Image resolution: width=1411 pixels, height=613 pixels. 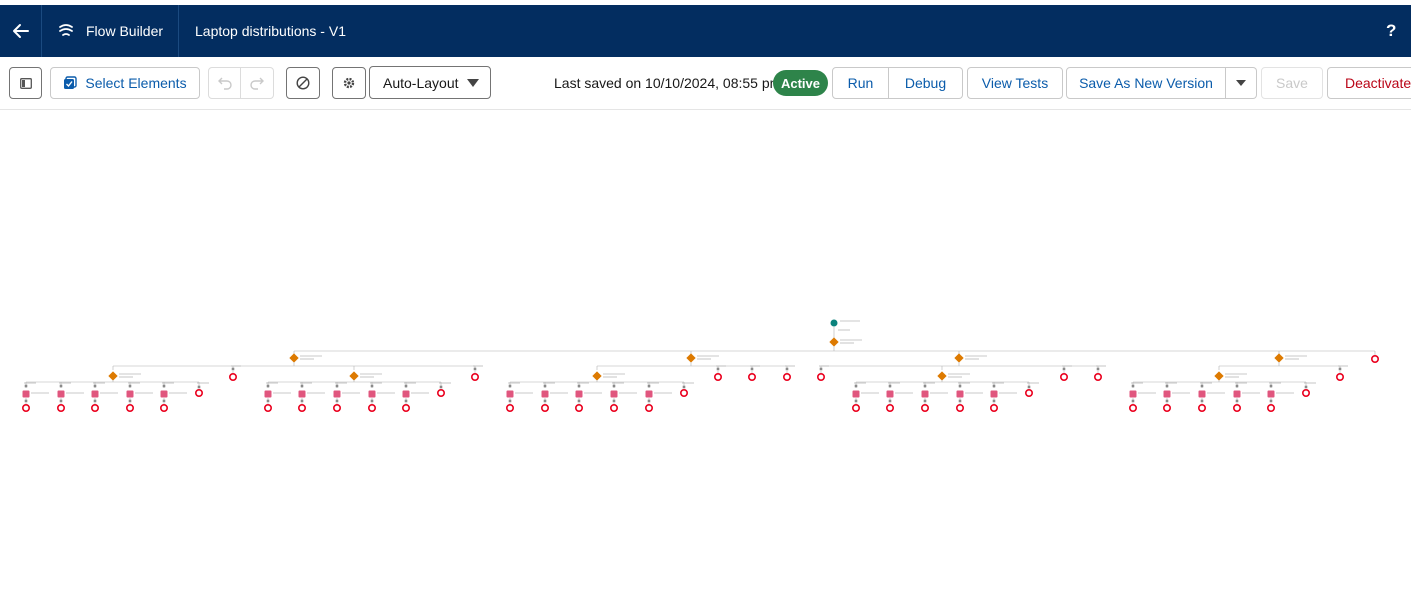 I want to click on redo-icon, so click(x=257, y=83).